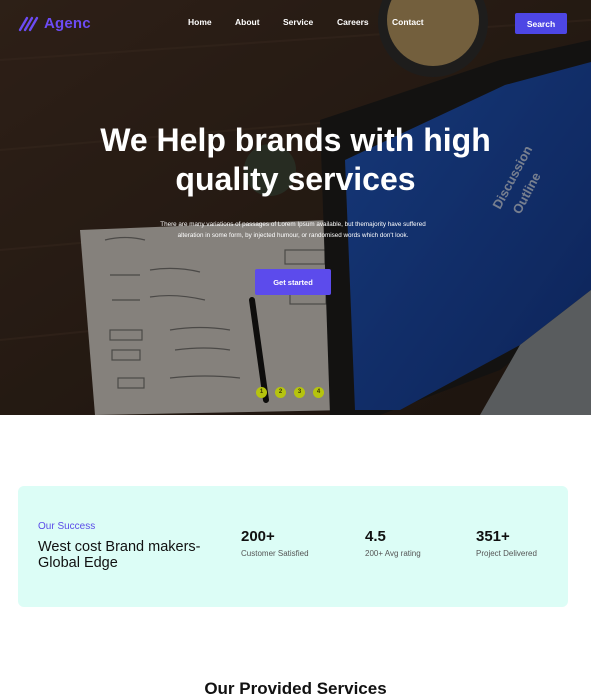  I want to click on nav-item-service: Service, so click(298, 22).